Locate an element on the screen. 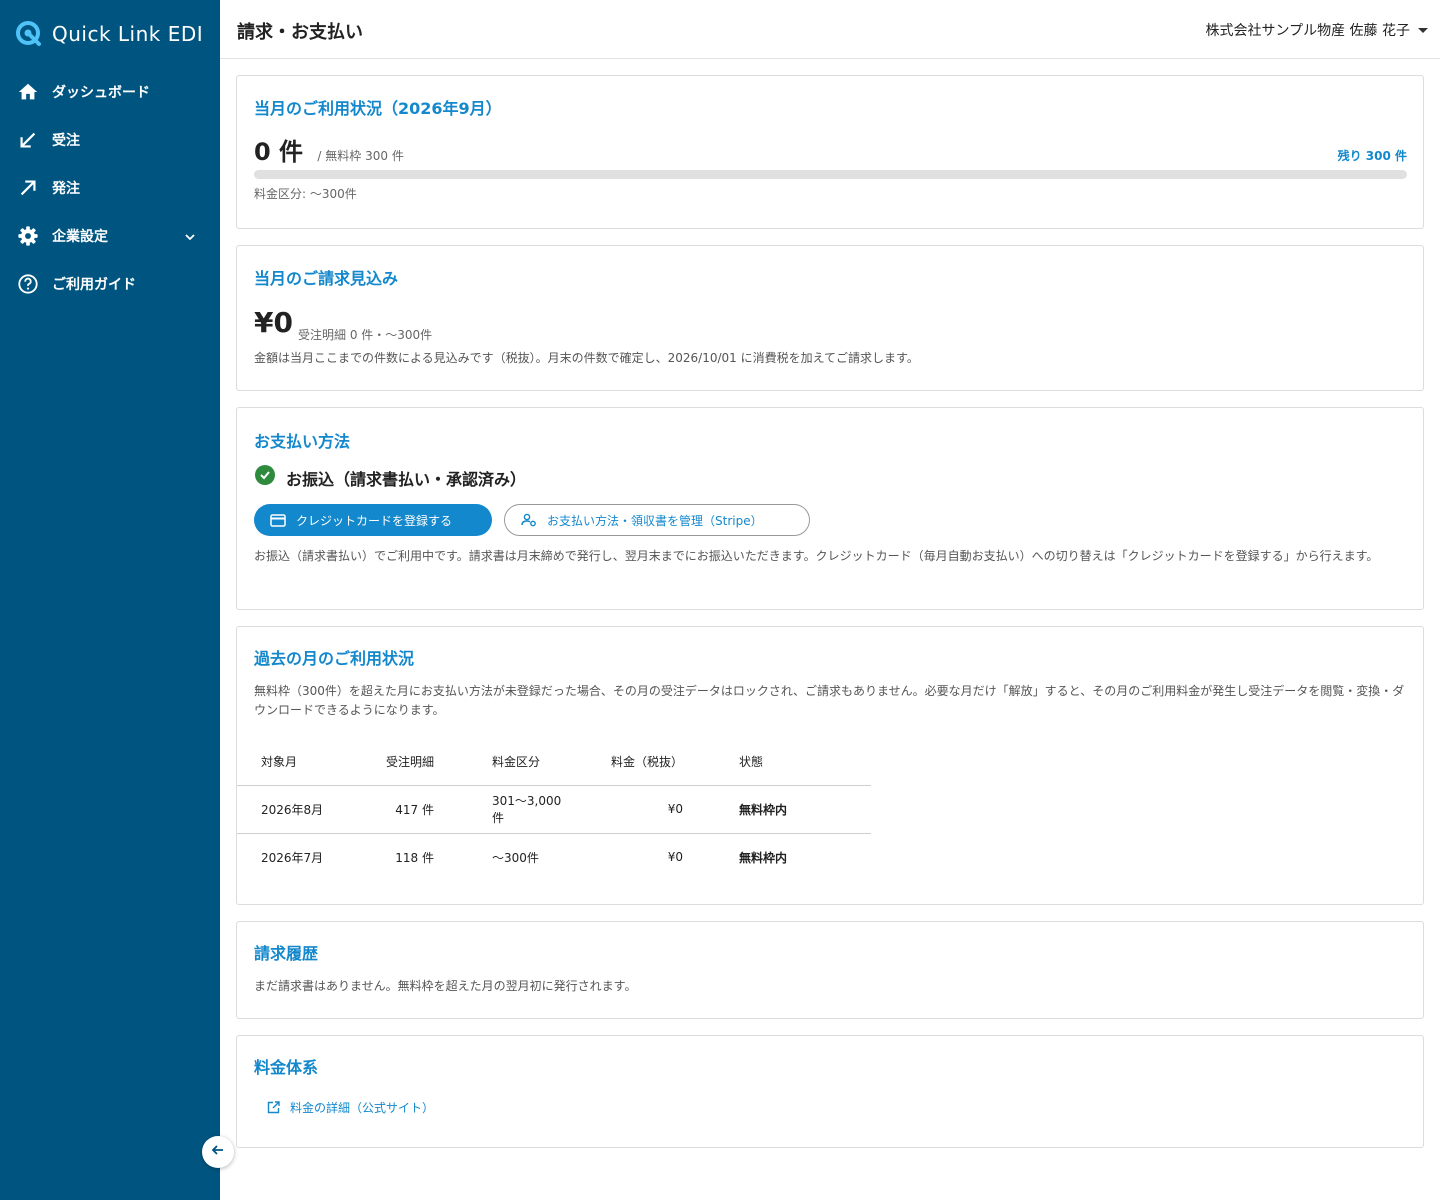  cell-month: 2026年8月 is located at coordinates (294, 809).